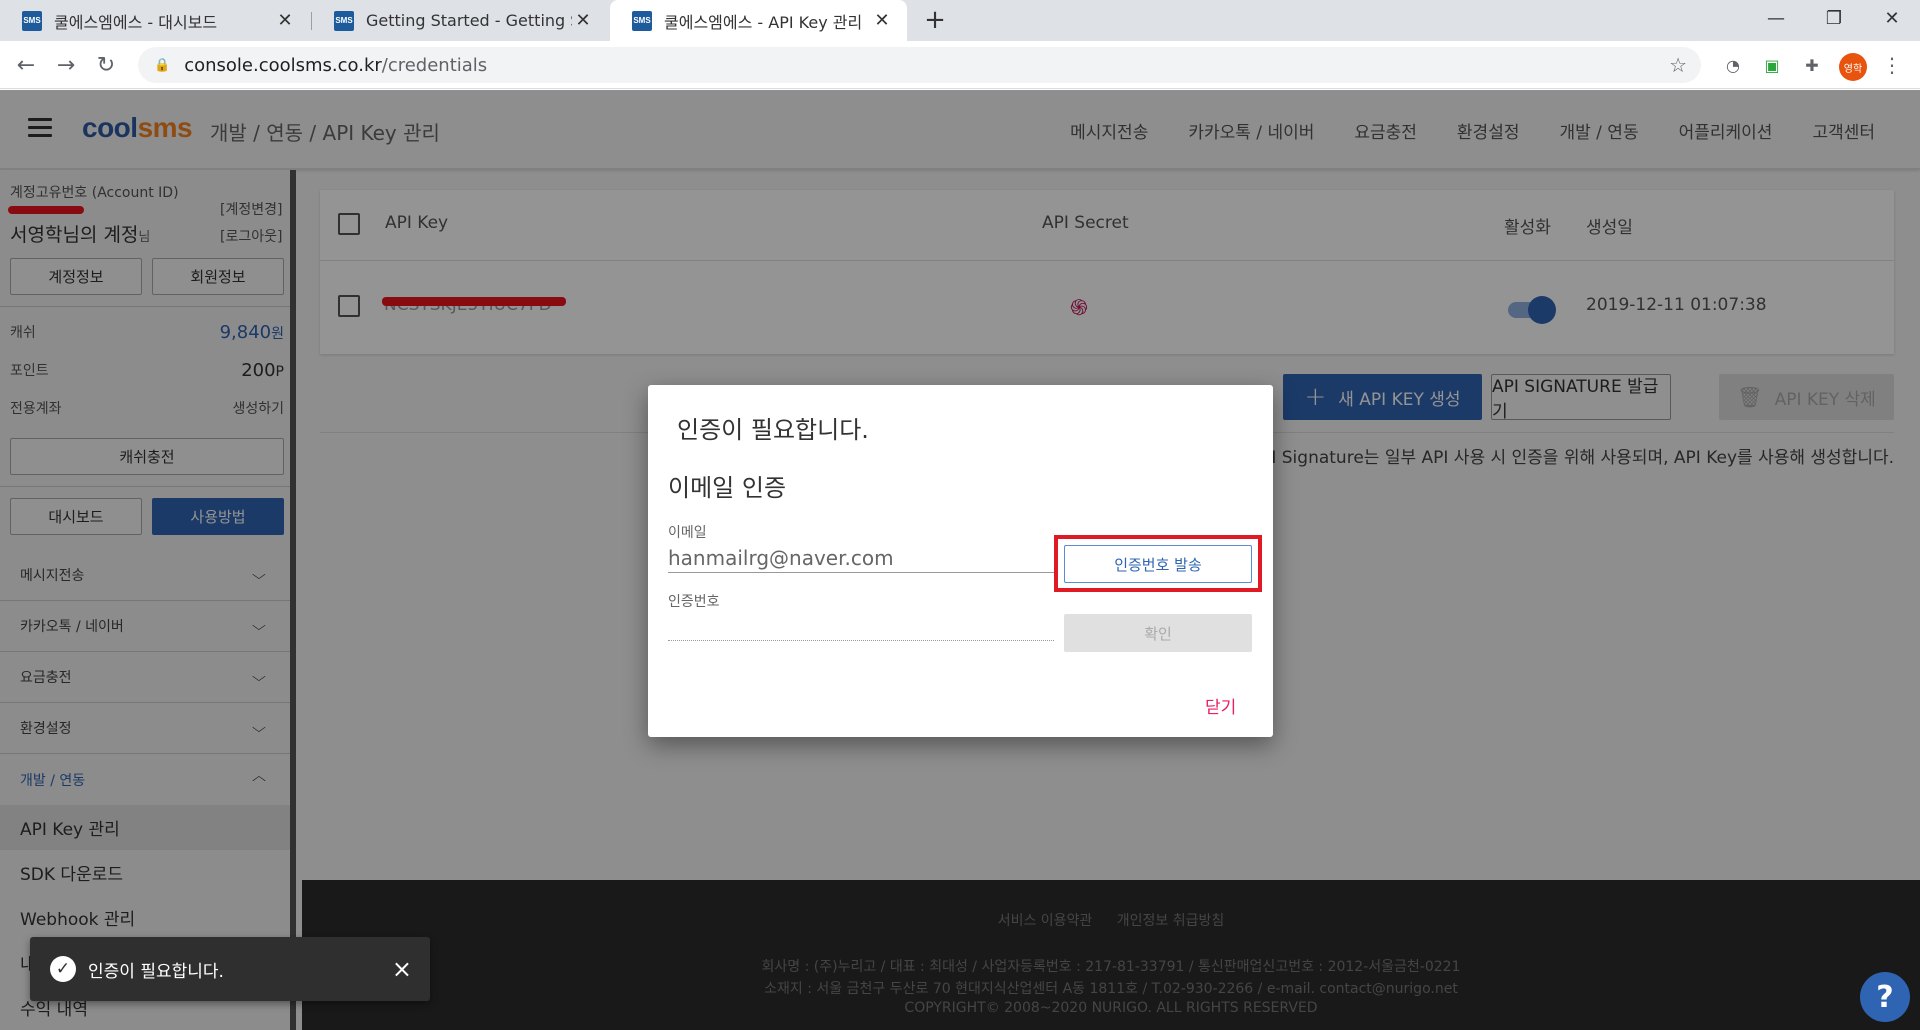  I want to click on highlight-annotation, so click(1158, 563).